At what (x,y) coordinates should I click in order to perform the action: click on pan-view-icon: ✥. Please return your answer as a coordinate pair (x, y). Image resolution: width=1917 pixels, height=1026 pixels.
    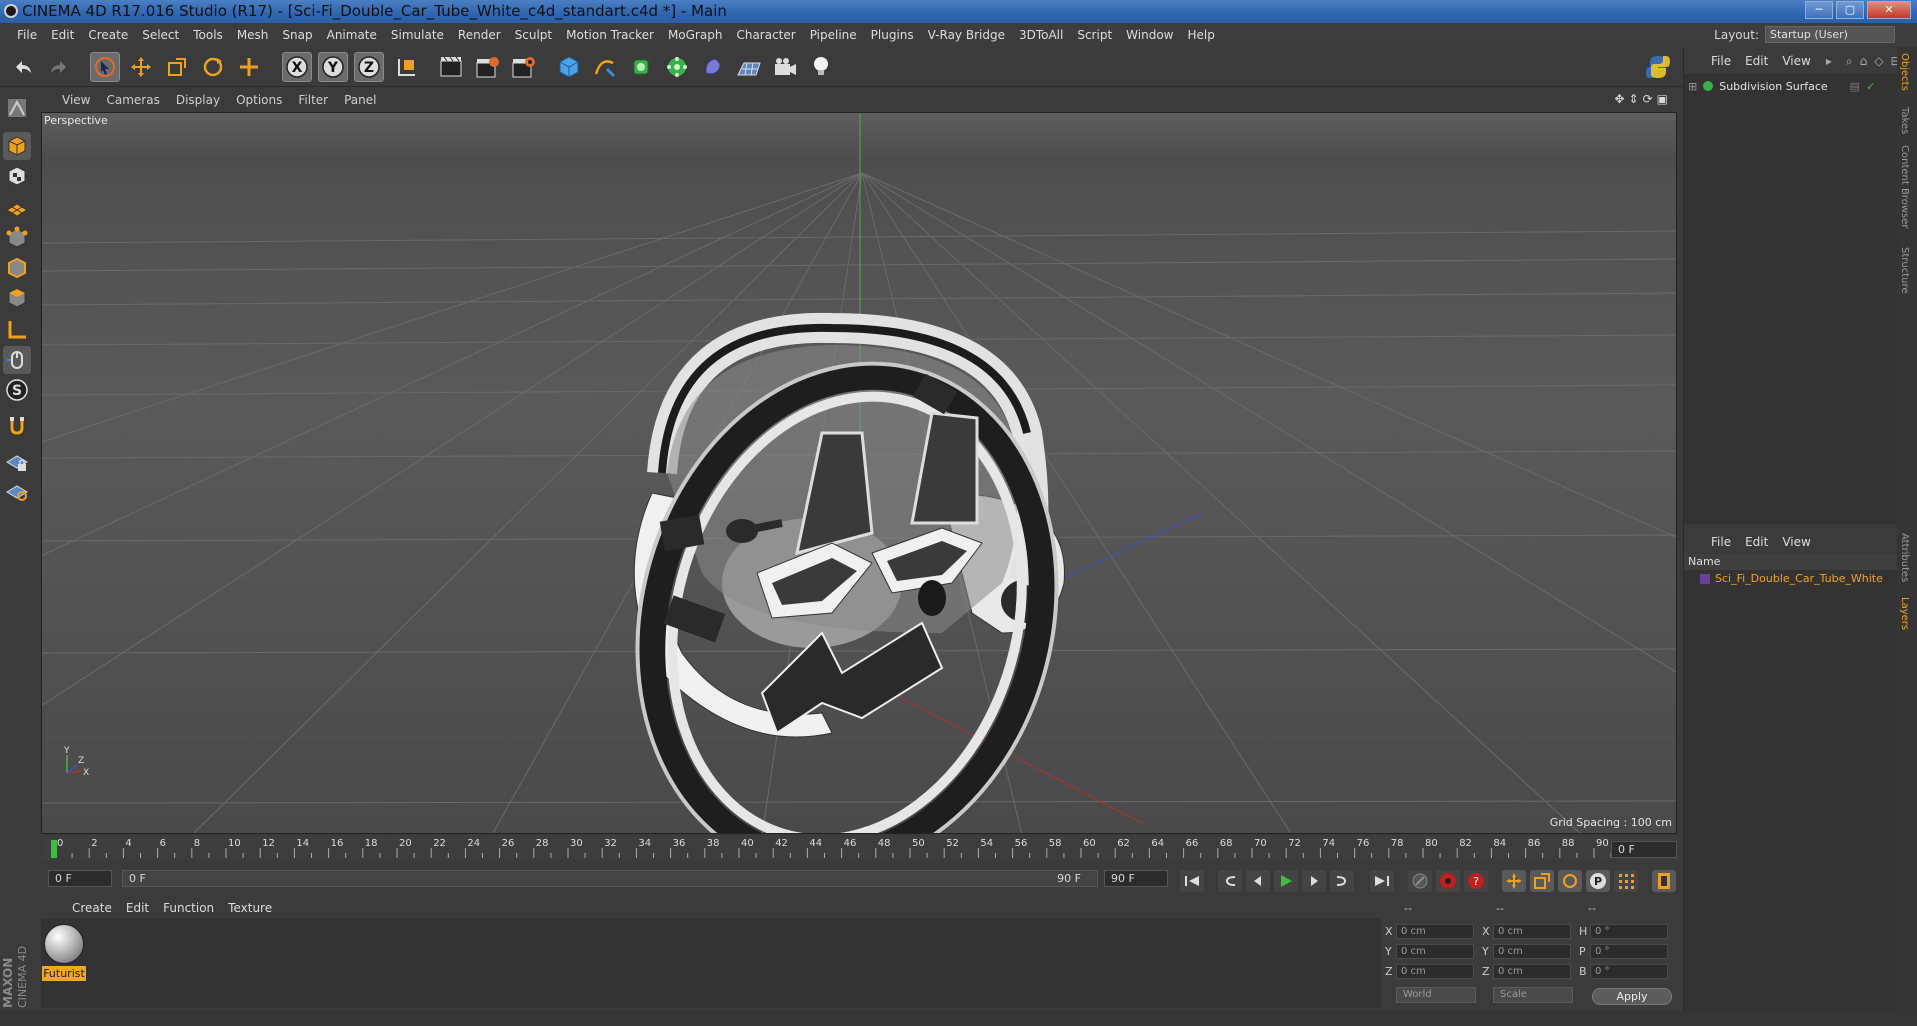
    Looking at the image, I should click on (1619, 99).